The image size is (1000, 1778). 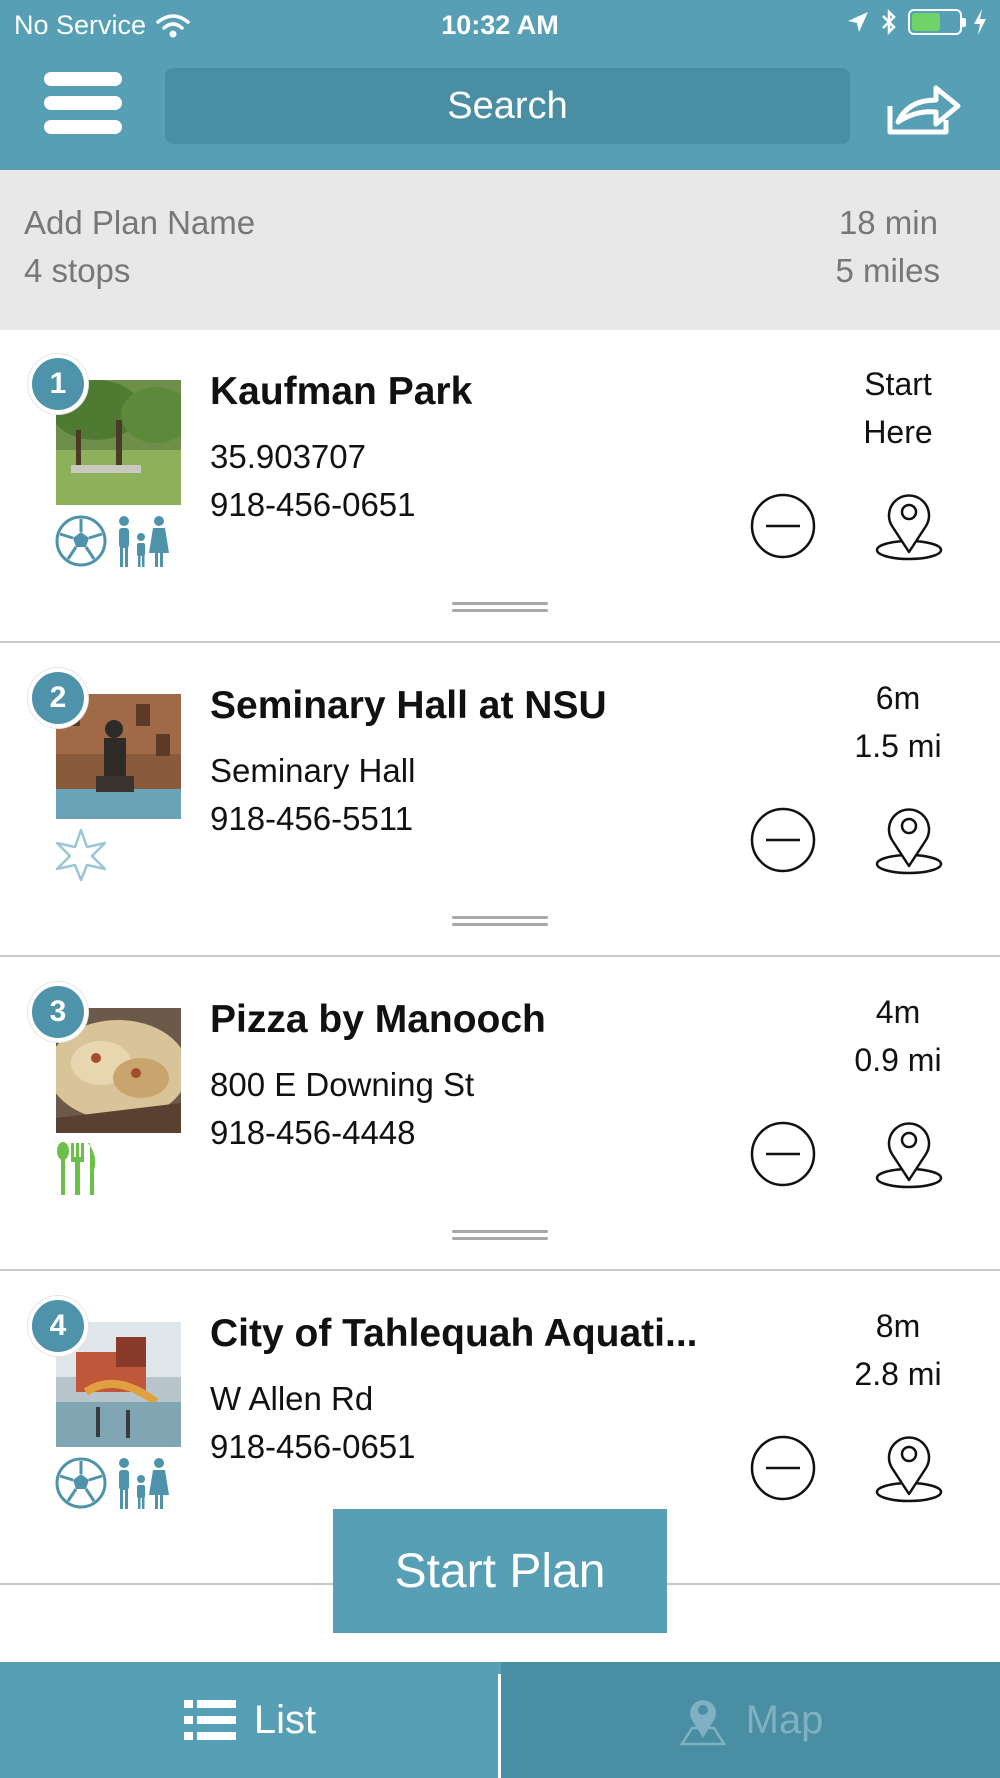 I want to click on stop-number-badge: 3, so click(x=58, y=1012).